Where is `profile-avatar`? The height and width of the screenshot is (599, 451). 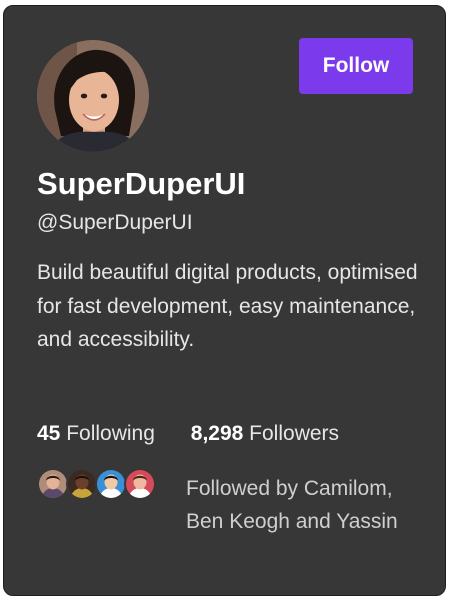
profile-avatar is located at coordinates (93, 96).